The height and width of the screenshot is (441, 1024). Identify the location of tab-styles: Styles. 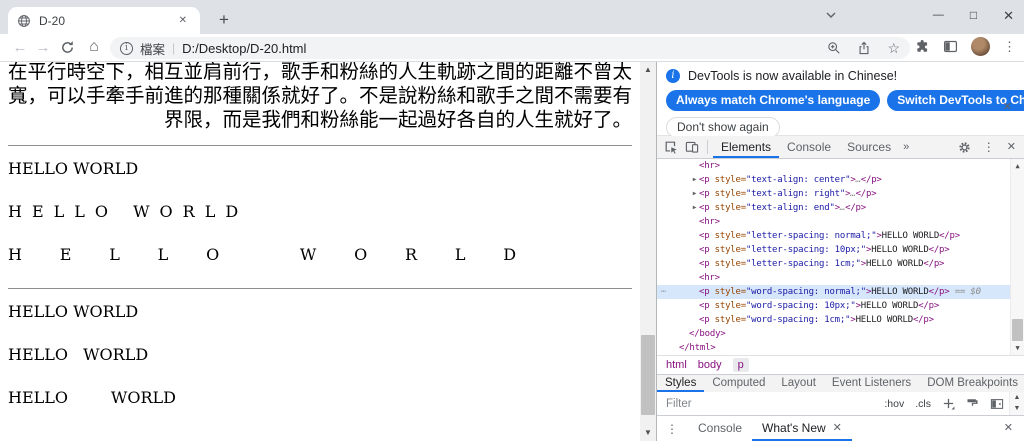
(680, 383).